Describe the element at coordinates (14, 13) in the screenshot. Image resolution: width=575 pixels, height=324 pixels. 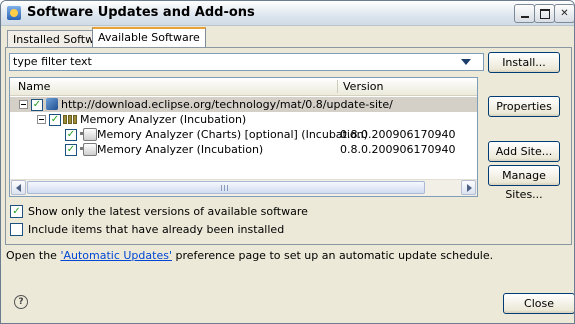
I see `app-icon` at that location.